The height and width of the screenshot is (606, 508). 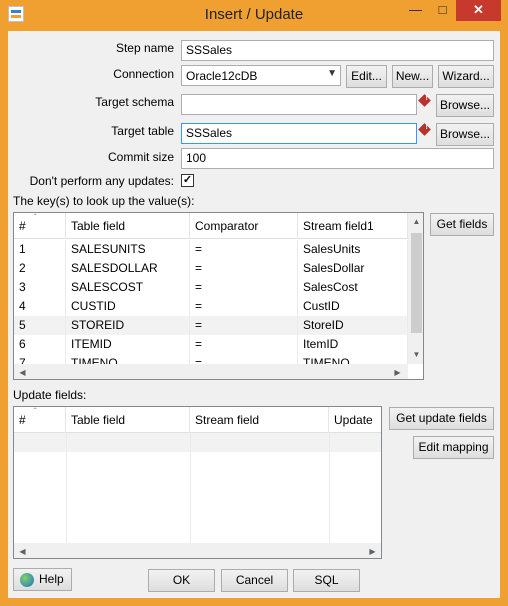 I want to click on target-schema-label: Target schema, so click(x=134, y=102).